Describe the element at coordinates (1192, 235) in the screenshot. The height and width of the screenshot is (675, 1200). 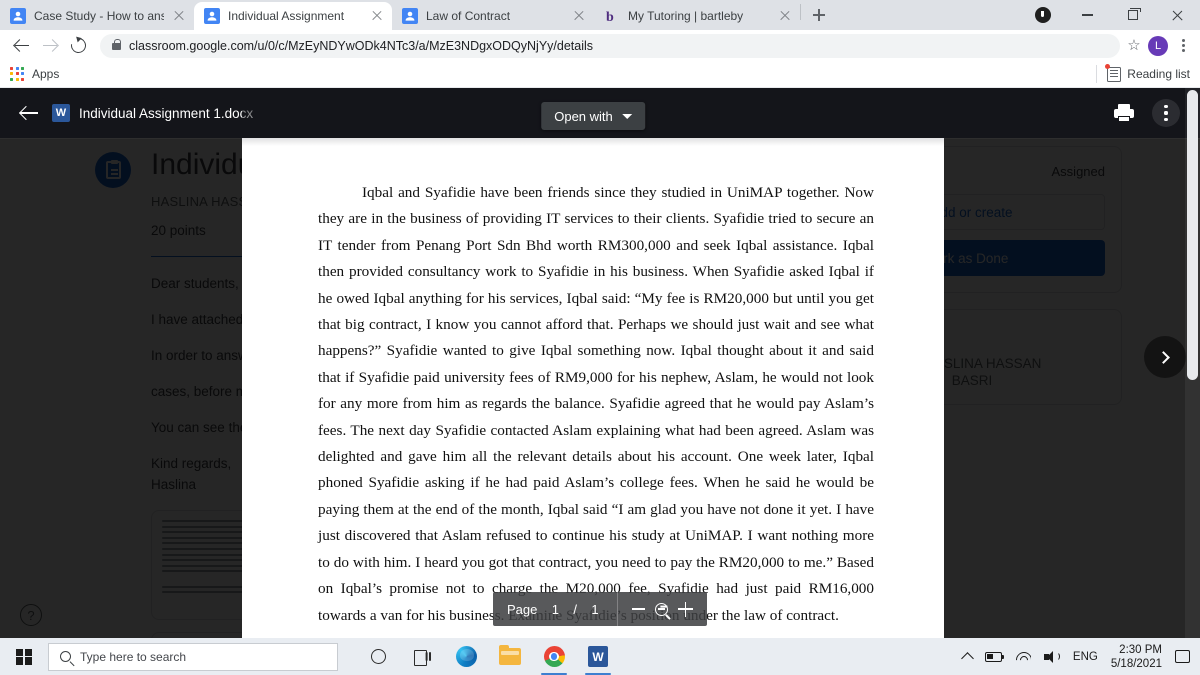
I see `scrollbar-thumb` at that location.